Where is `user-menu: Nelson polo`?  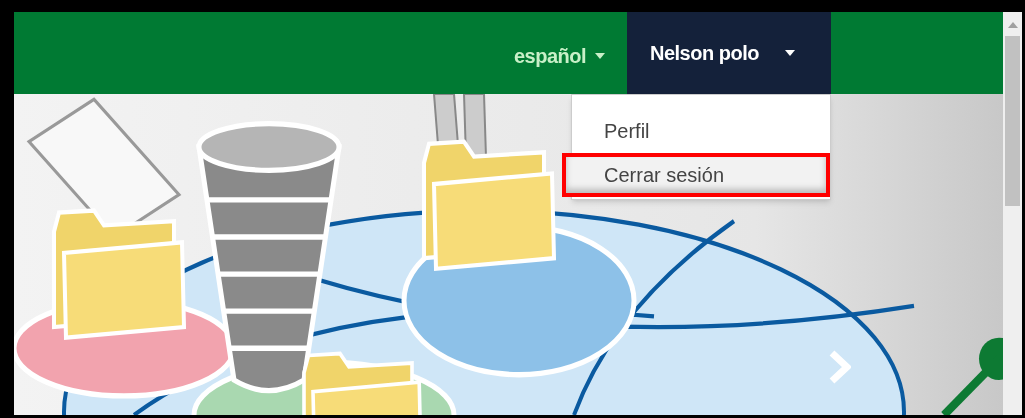
user-menu: Nelson polo is located at coordinates (729, 53).